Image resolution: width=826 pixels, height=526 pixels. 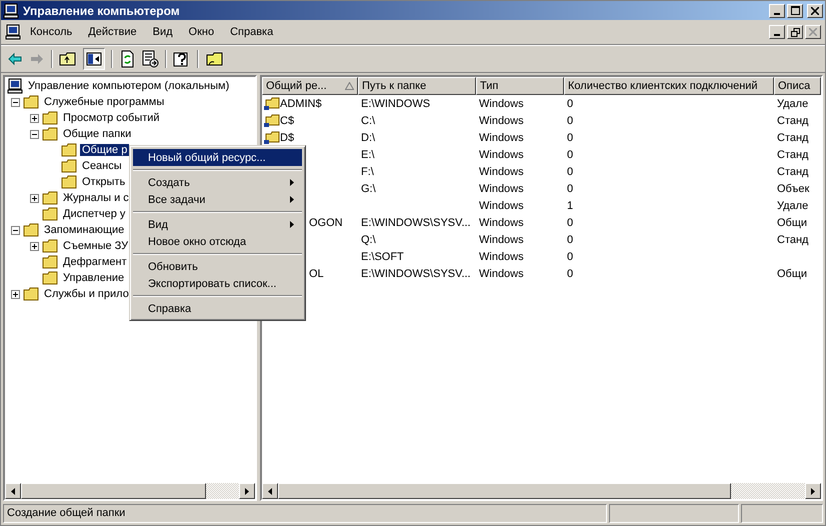 I want to click on refresh-icon, so click(x=127, y=59).